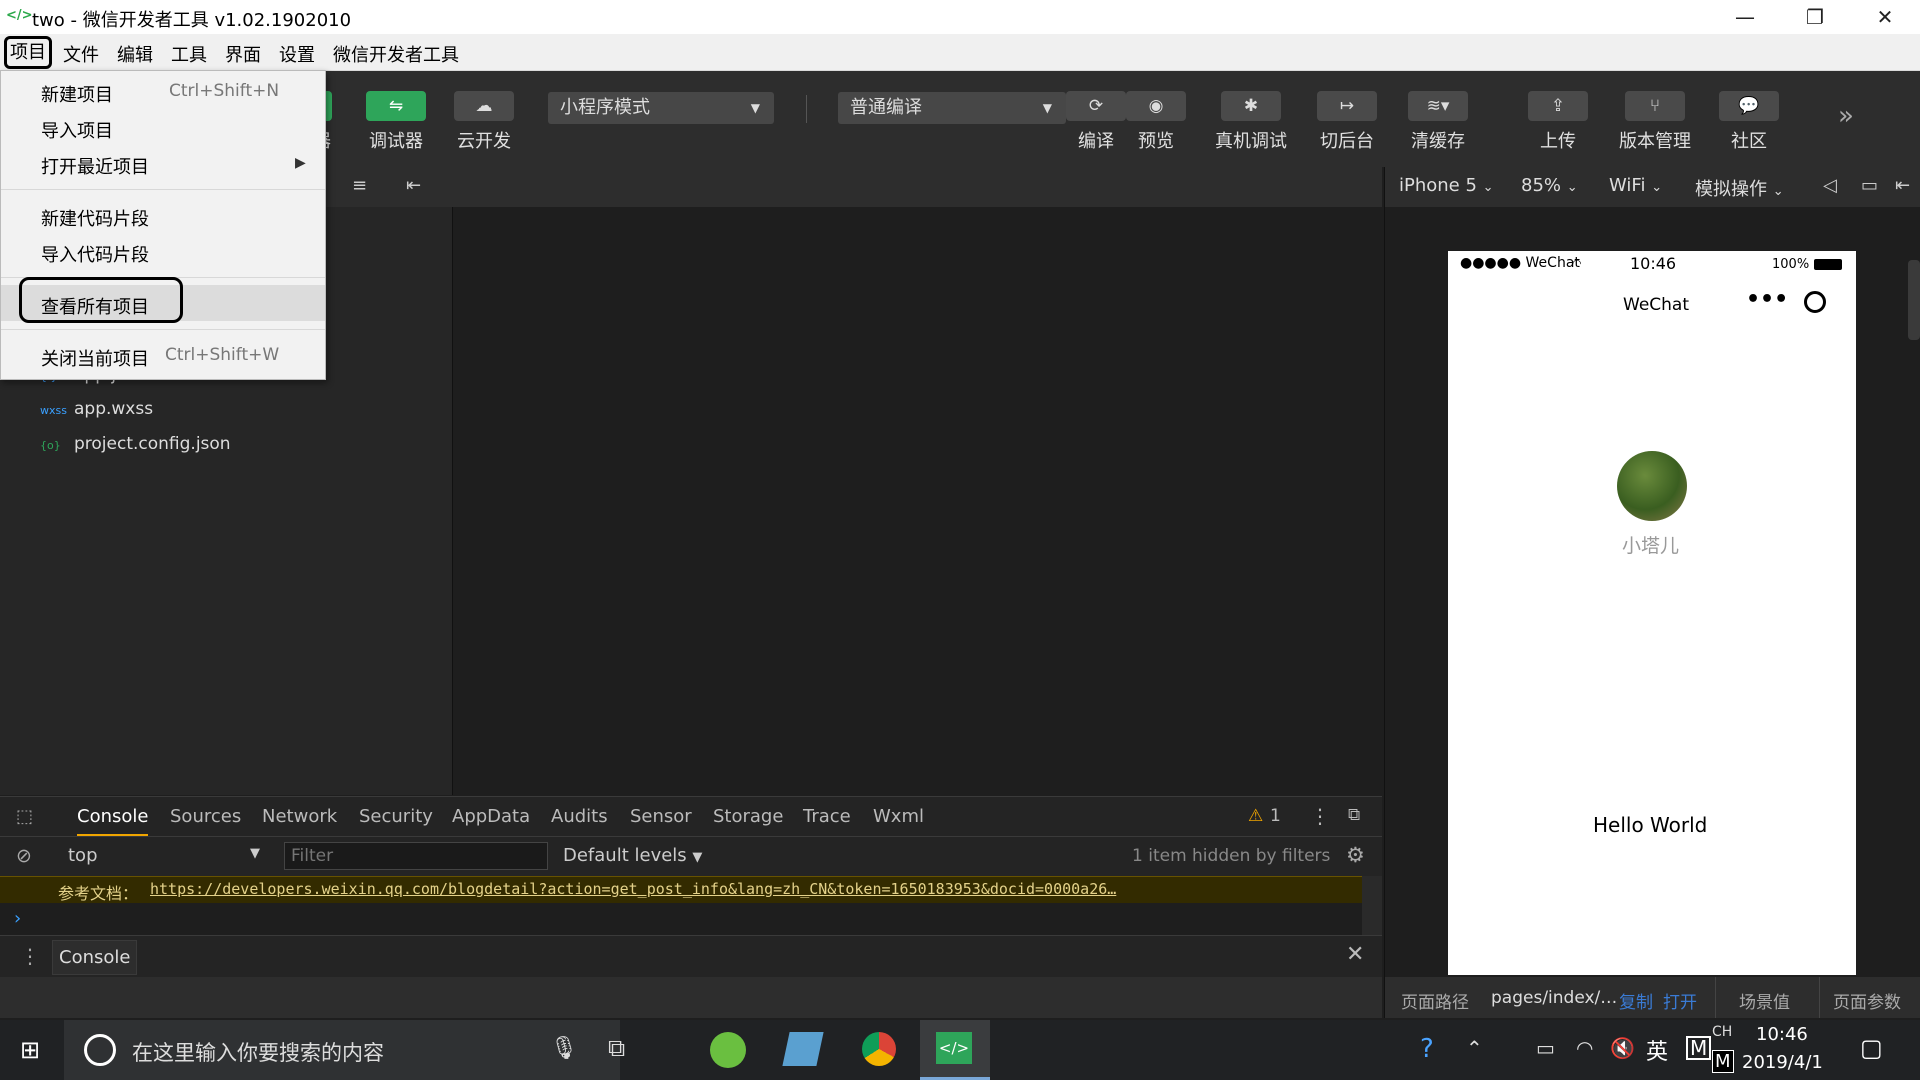  What do you see at coordinates (1830, 185) in the screenshot?
I see `volume-icon: ◁` at bounding box center [1830, 185].